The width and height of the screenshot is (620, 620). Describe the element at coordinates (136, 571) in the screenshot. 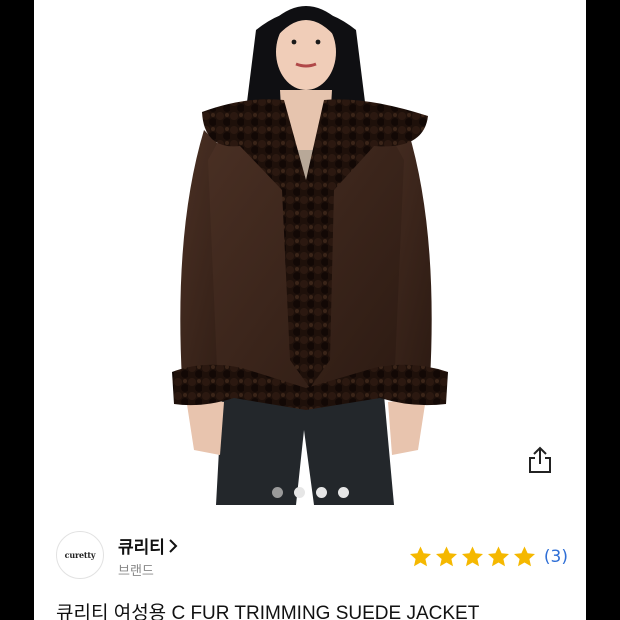

I see `brand-sub-label: 브랜드` at that location.